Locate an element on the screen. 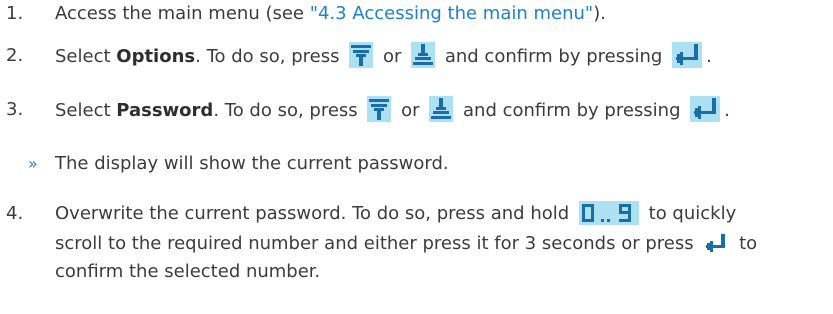  step-text-end: ). is located at coordinates (599, 13).